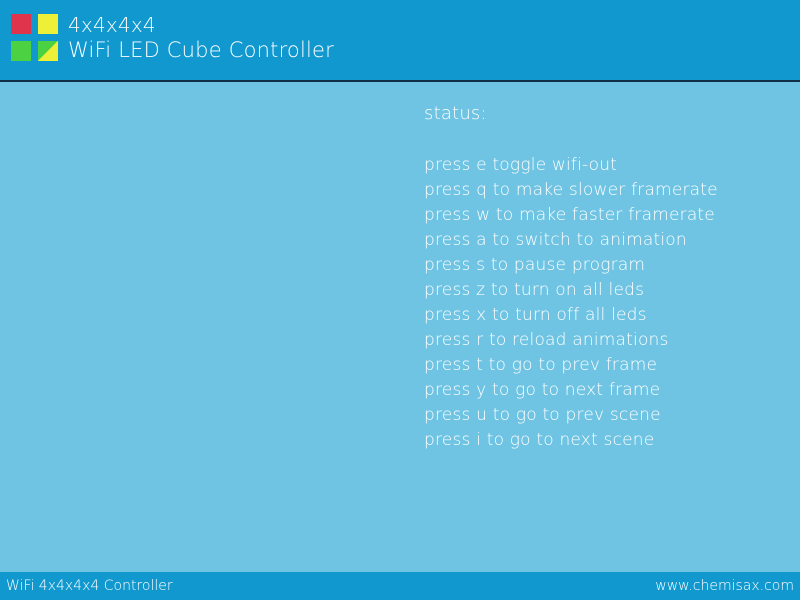 The width and height of the screenshot is (800, 600). Describe the element at coordinates (455, 113) in the screenshot. I see `status-label: status:` at that location.